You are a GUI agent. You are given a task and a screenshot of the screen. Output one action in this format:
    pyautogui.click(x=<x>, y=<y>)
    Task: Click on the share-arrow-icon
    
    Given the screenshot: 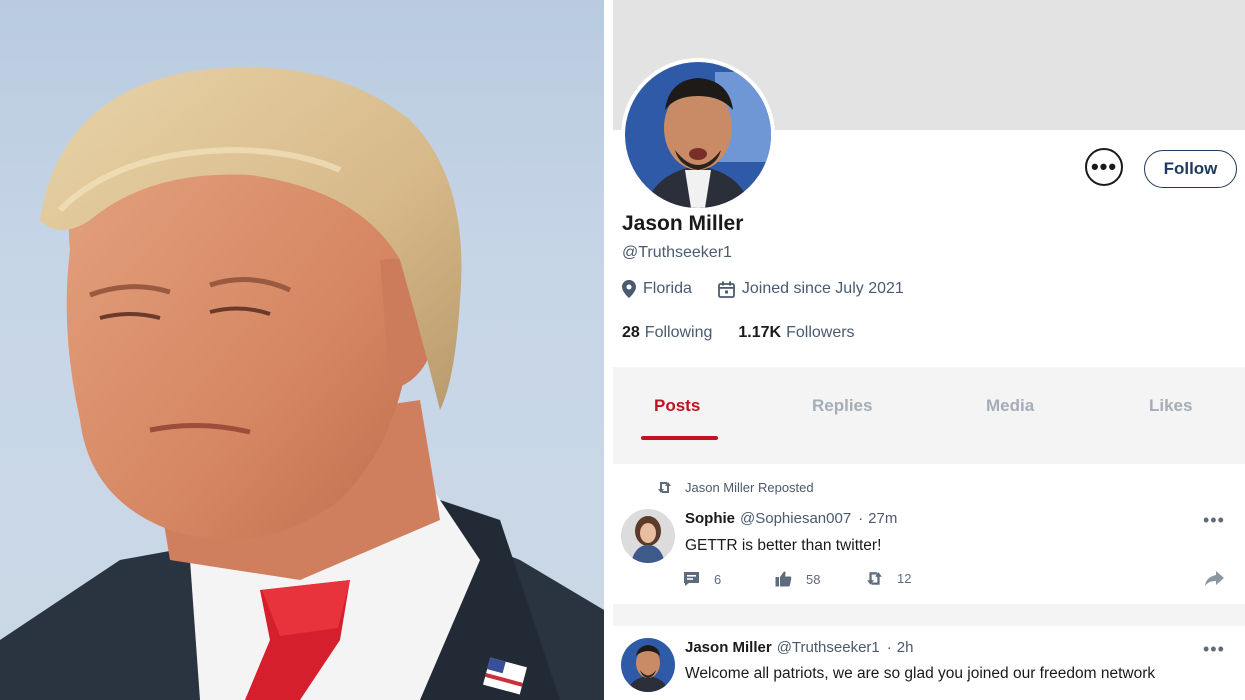 What is the action you would take?
    pyautogui.click(x=1214, y=581)
    